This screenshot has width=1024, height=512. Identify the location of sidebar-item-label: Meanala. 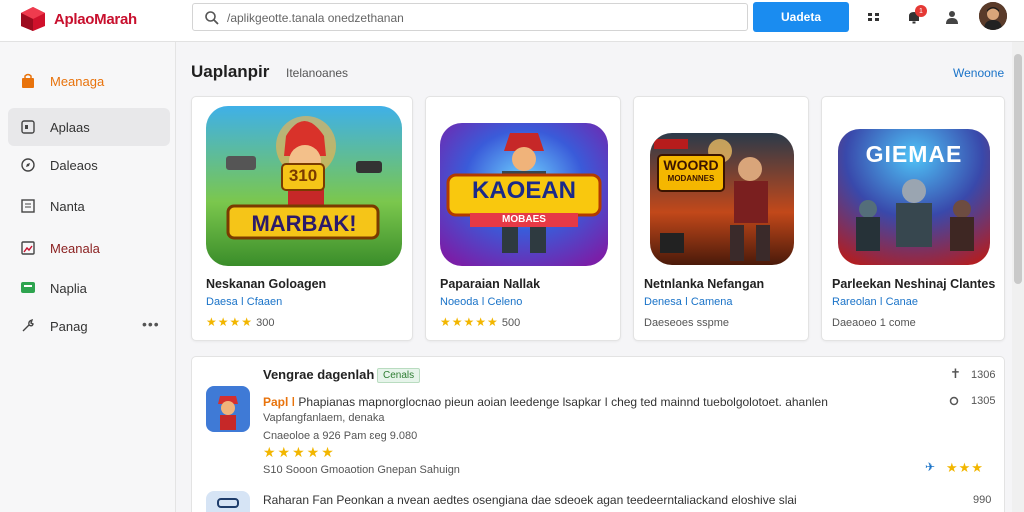
(75, 248).